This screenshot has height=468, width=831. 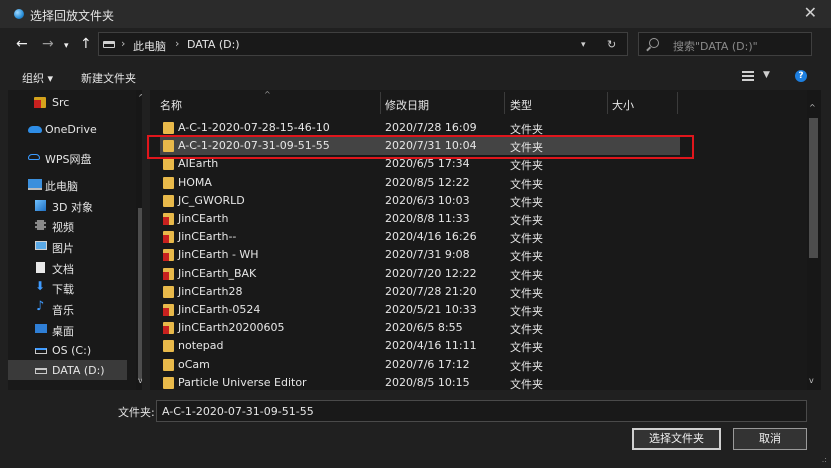 What do you see at coordinates (67, 129) in the screenshot?
I see `nav-item-onedrive: OneDrive` at bounding box center [67, 129].